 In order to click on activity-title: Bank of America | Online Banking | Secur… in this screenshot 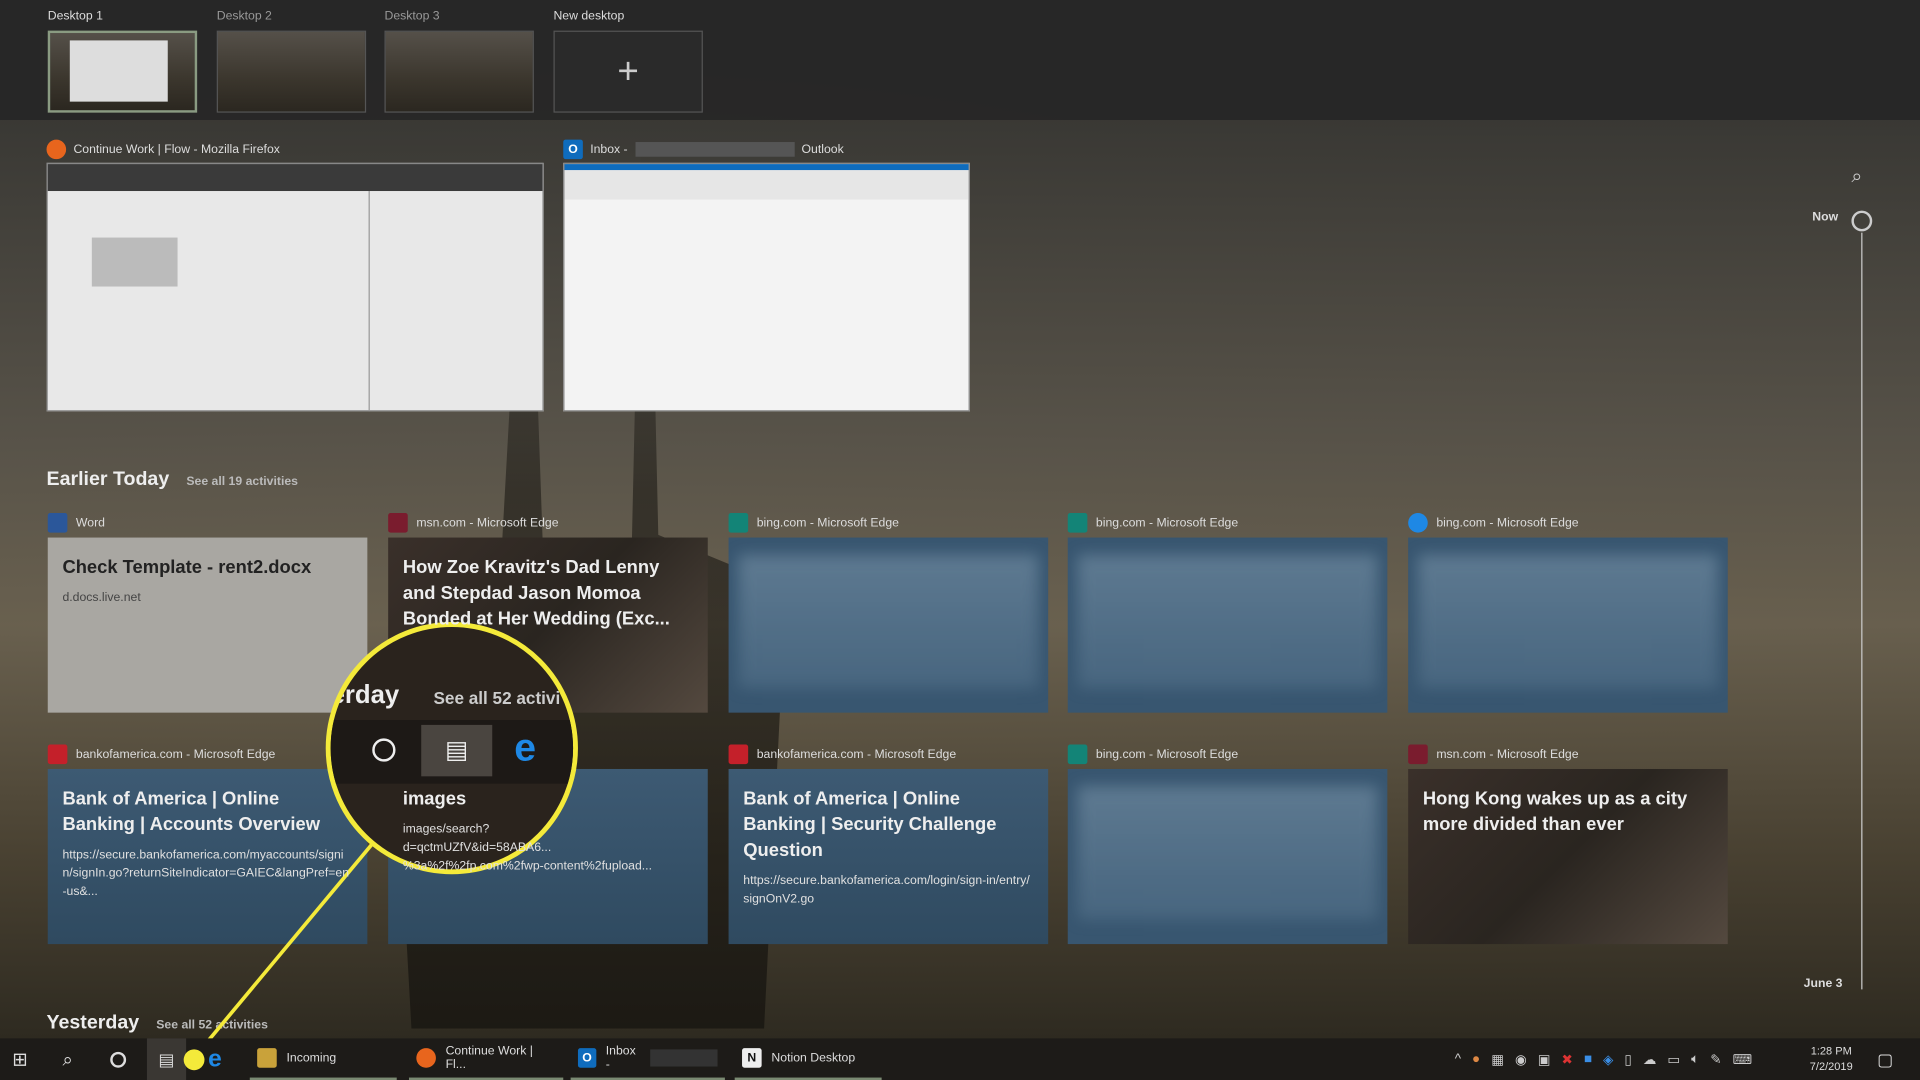, I will do `click(870, 824)`.